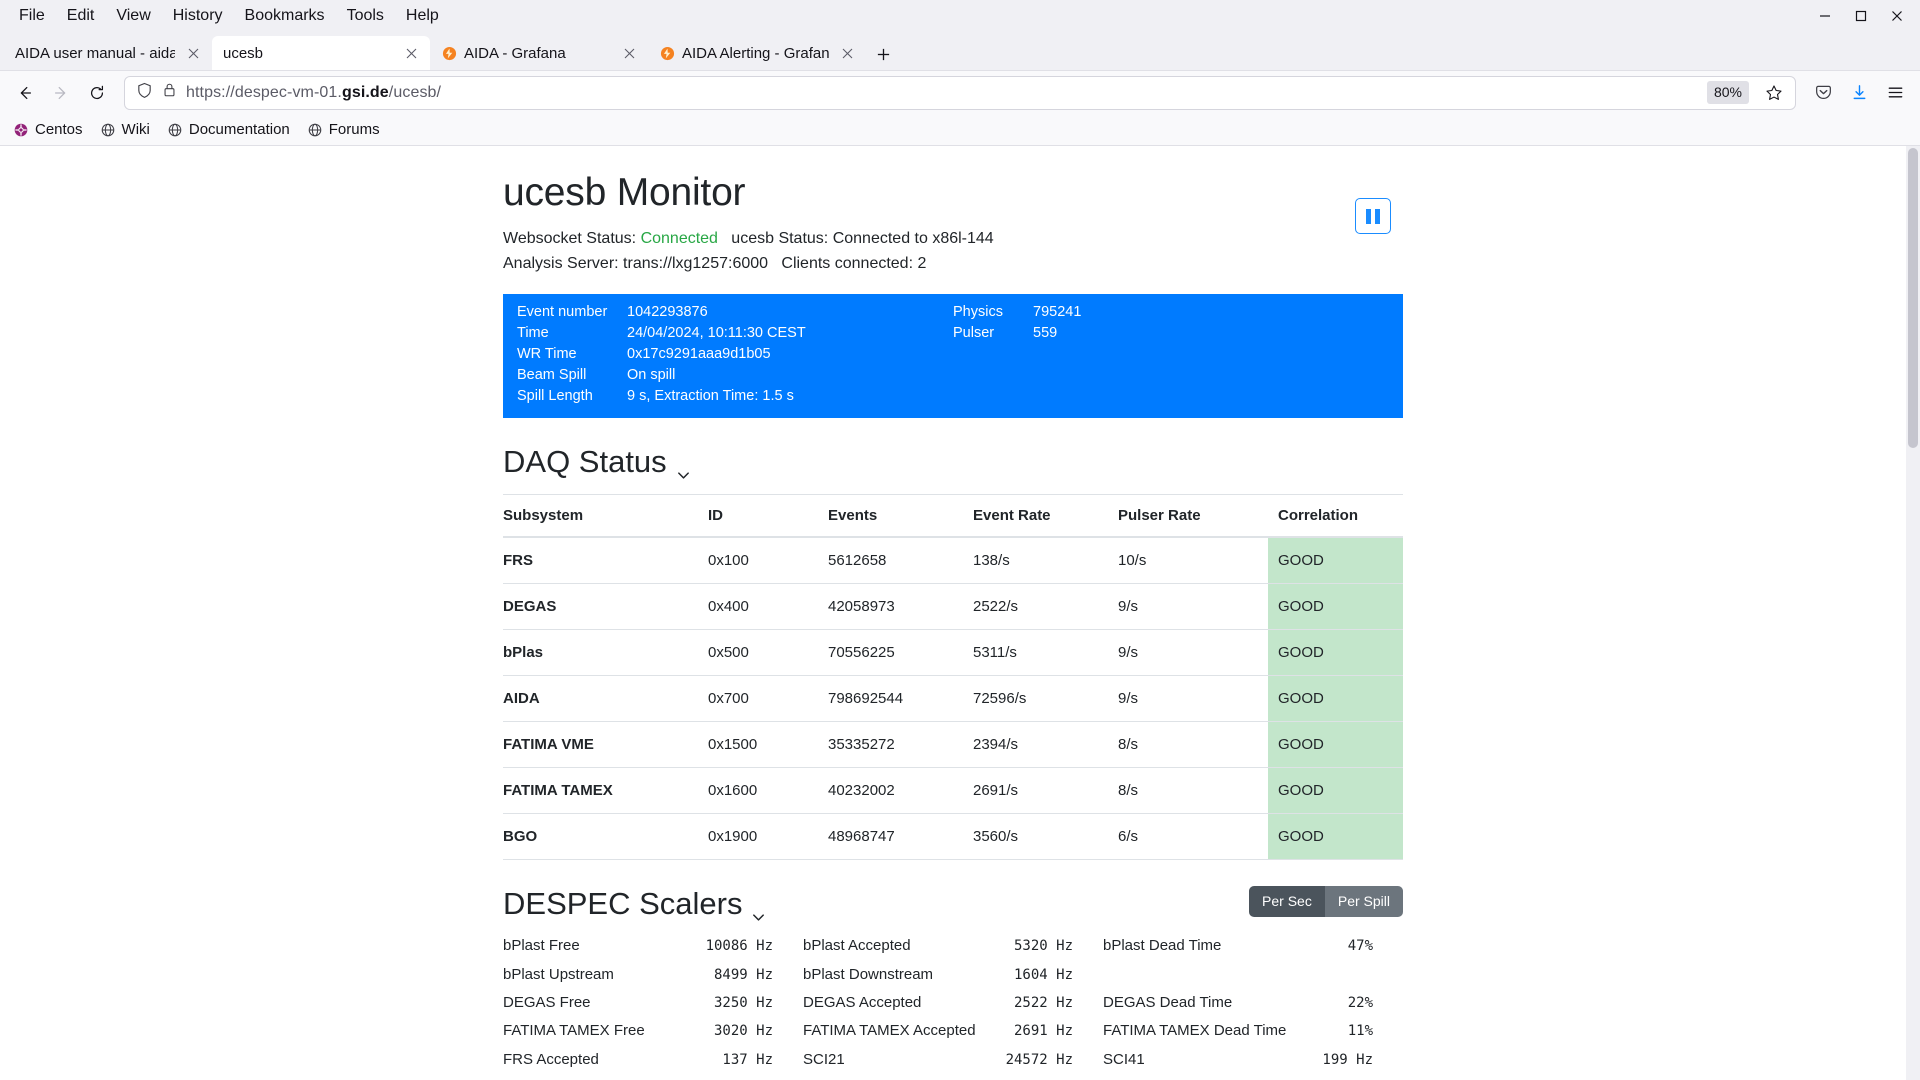 The height and width of the screenshot is (1080, 1920). I want to click on scaler-value: 10086 Hz, so click(739, 946).